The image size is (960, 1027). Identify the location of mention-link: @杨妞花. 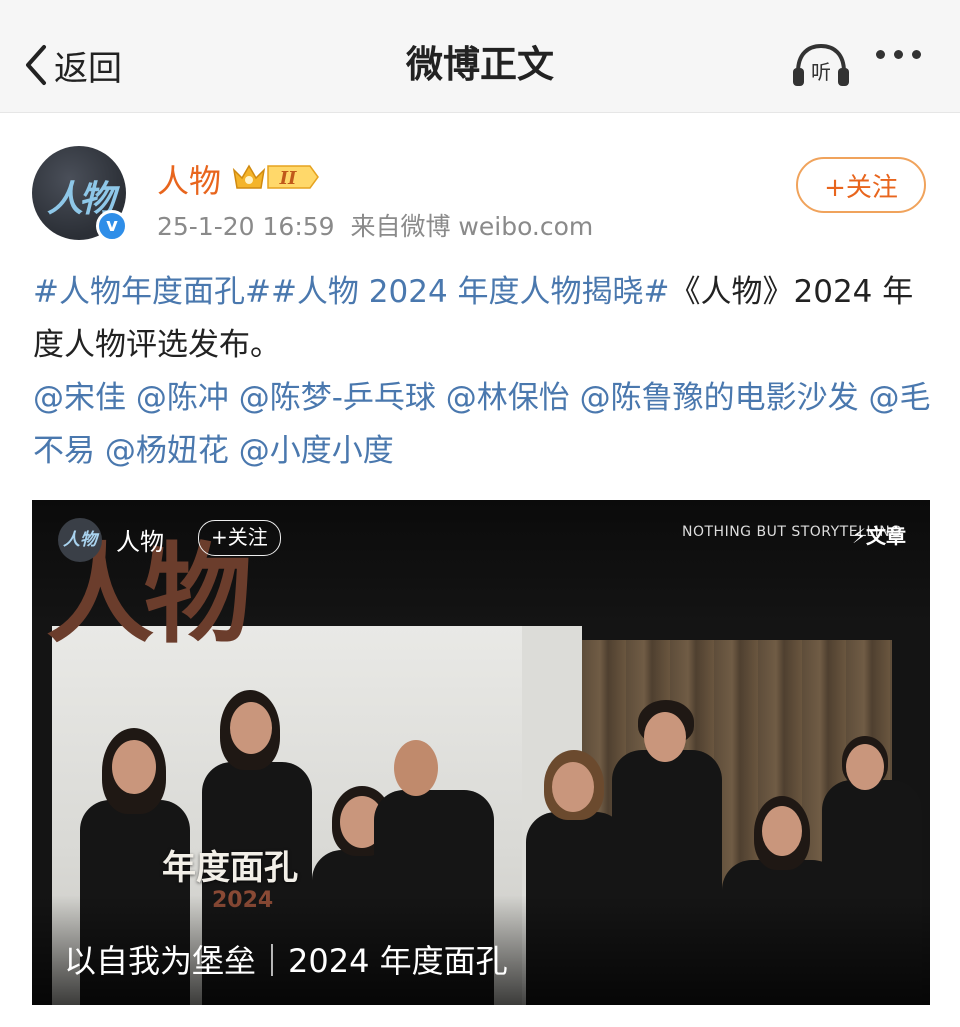
(167, 451).